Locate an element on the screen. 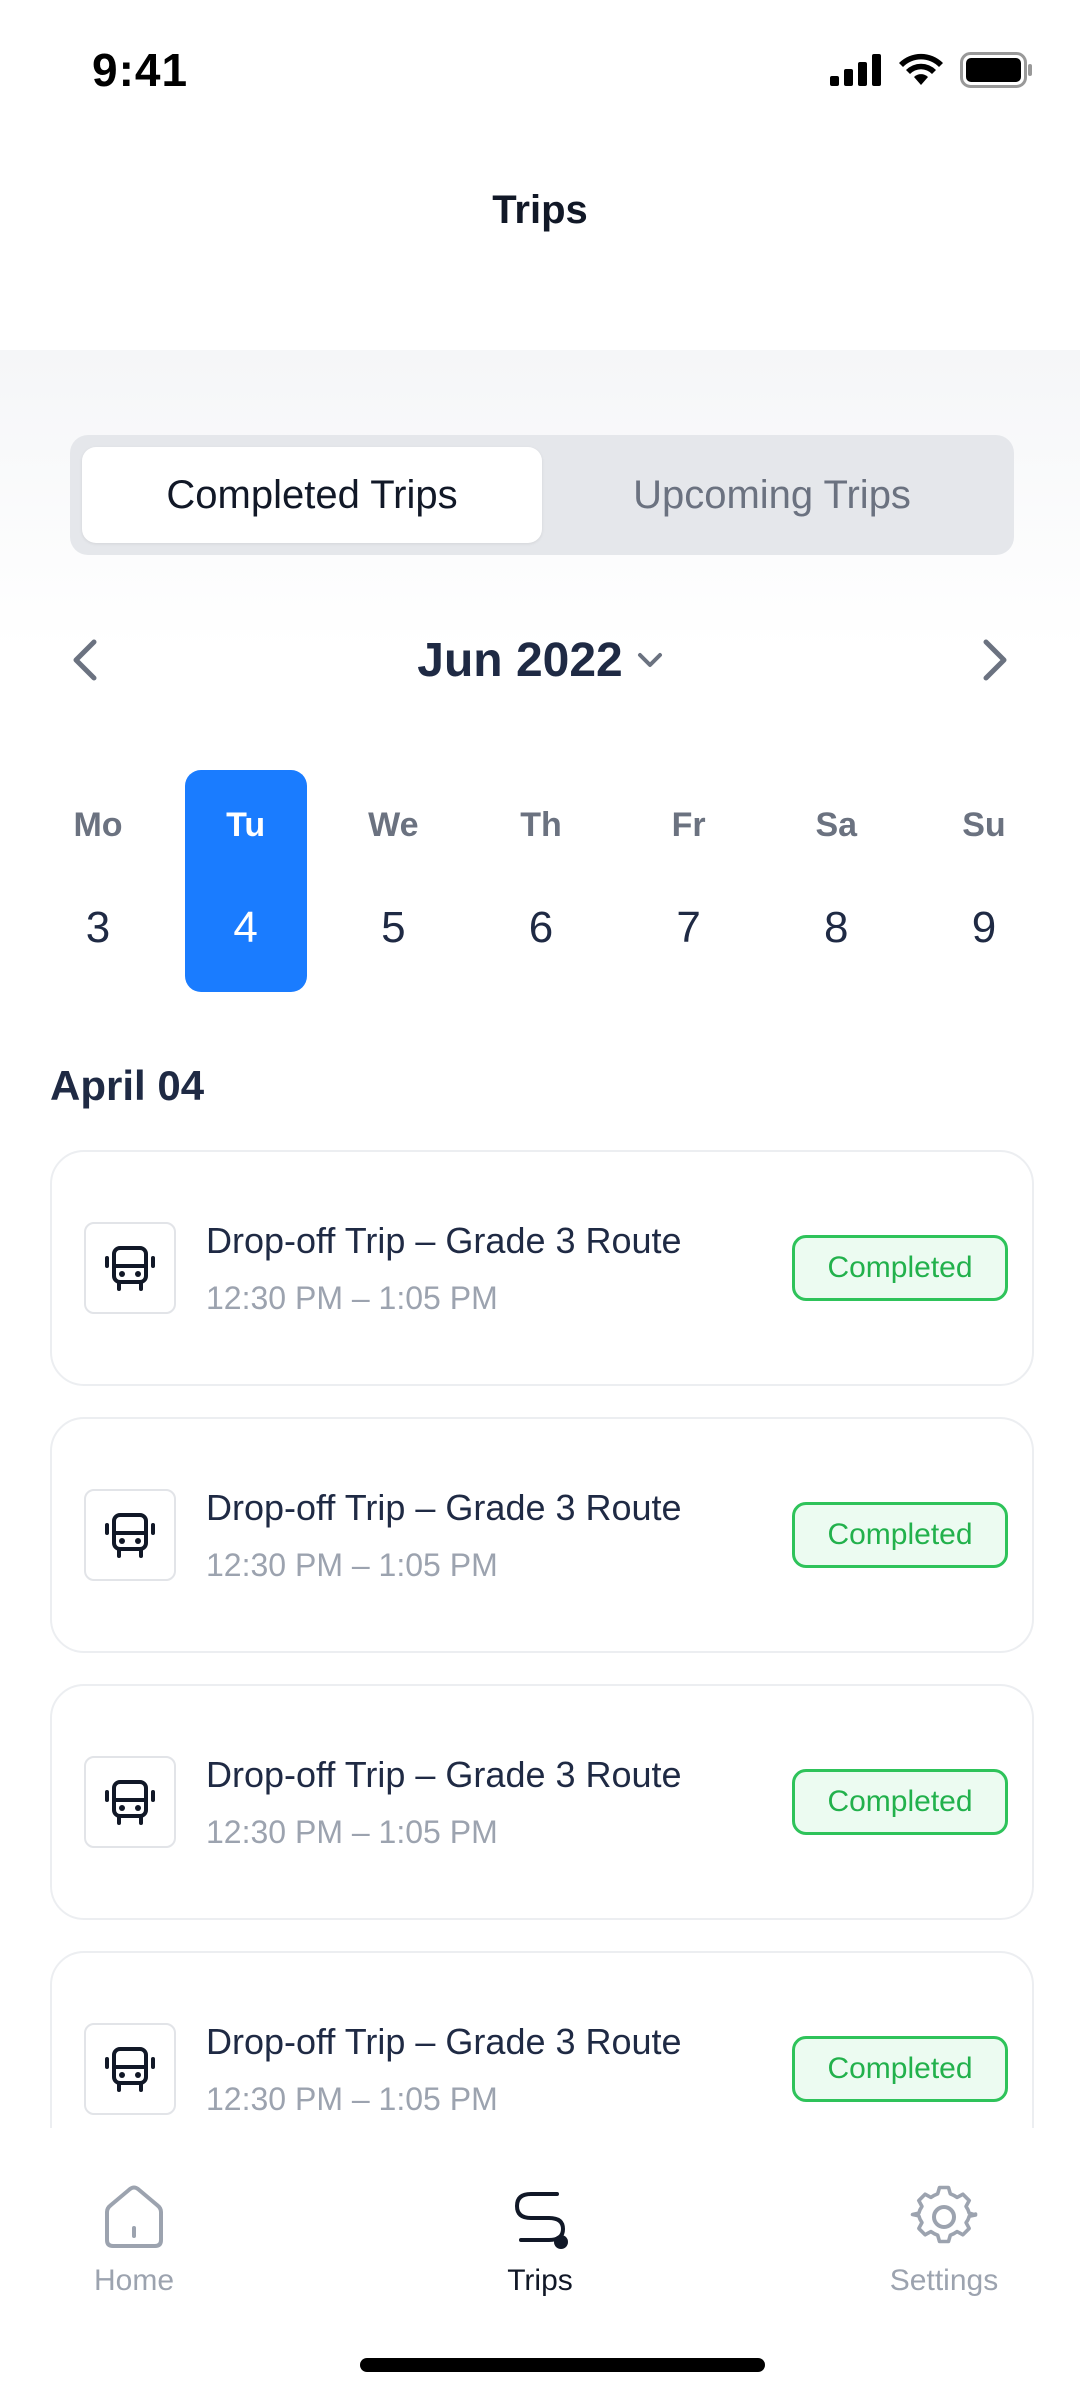 Image resolution: width=1080 pixels, height=2400 pixels. trips-segmented-control: Completed Trips Upcoming Trips is located at coordinates (542, 495).